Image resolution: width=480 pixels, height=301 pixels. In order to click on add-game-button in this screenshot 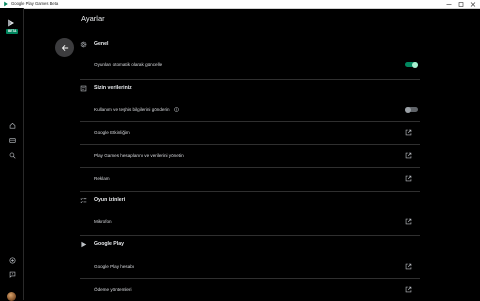, I will do `click(12, 260)`.